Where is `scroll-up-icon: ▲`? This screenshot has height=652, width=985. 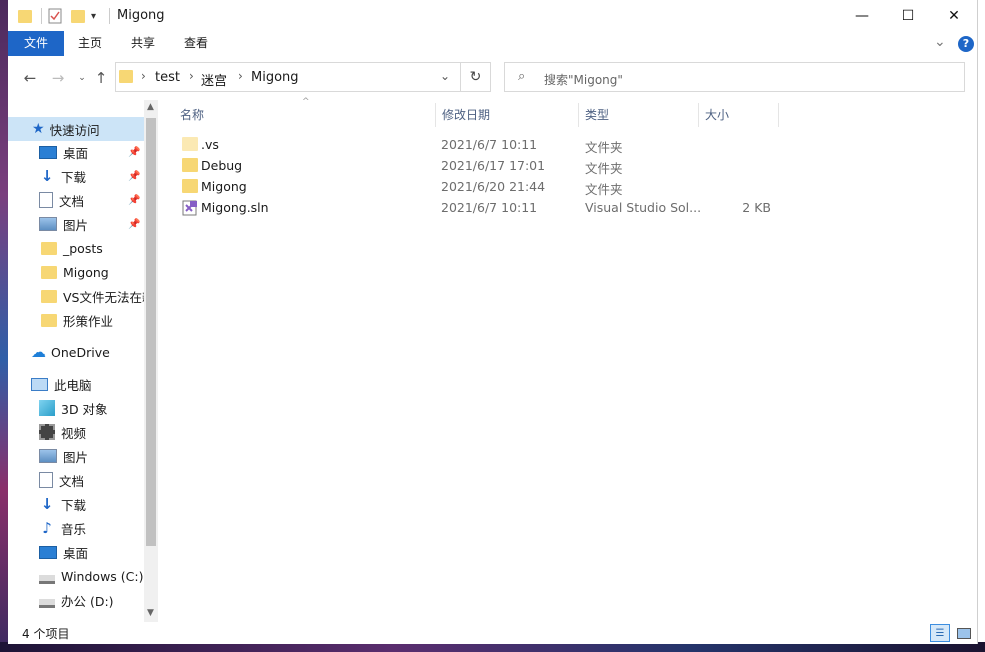 scroll-up-icon: ▲ is located at coordinates (150, 107).